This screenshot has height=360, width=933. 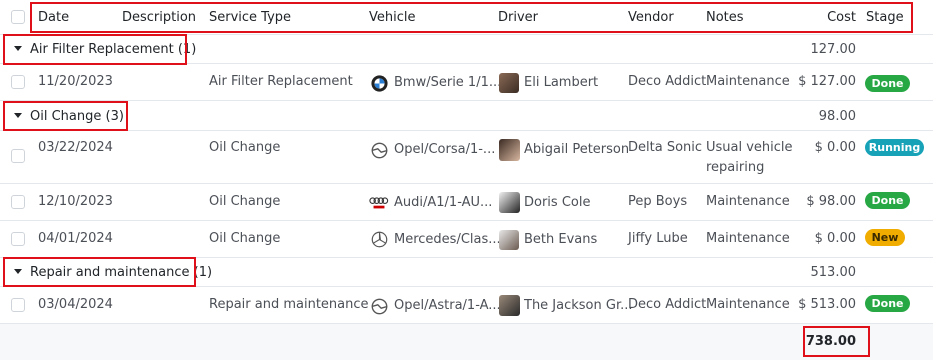 I want to click on grand-total-cost: 738.00, so click(x=830, y=341).